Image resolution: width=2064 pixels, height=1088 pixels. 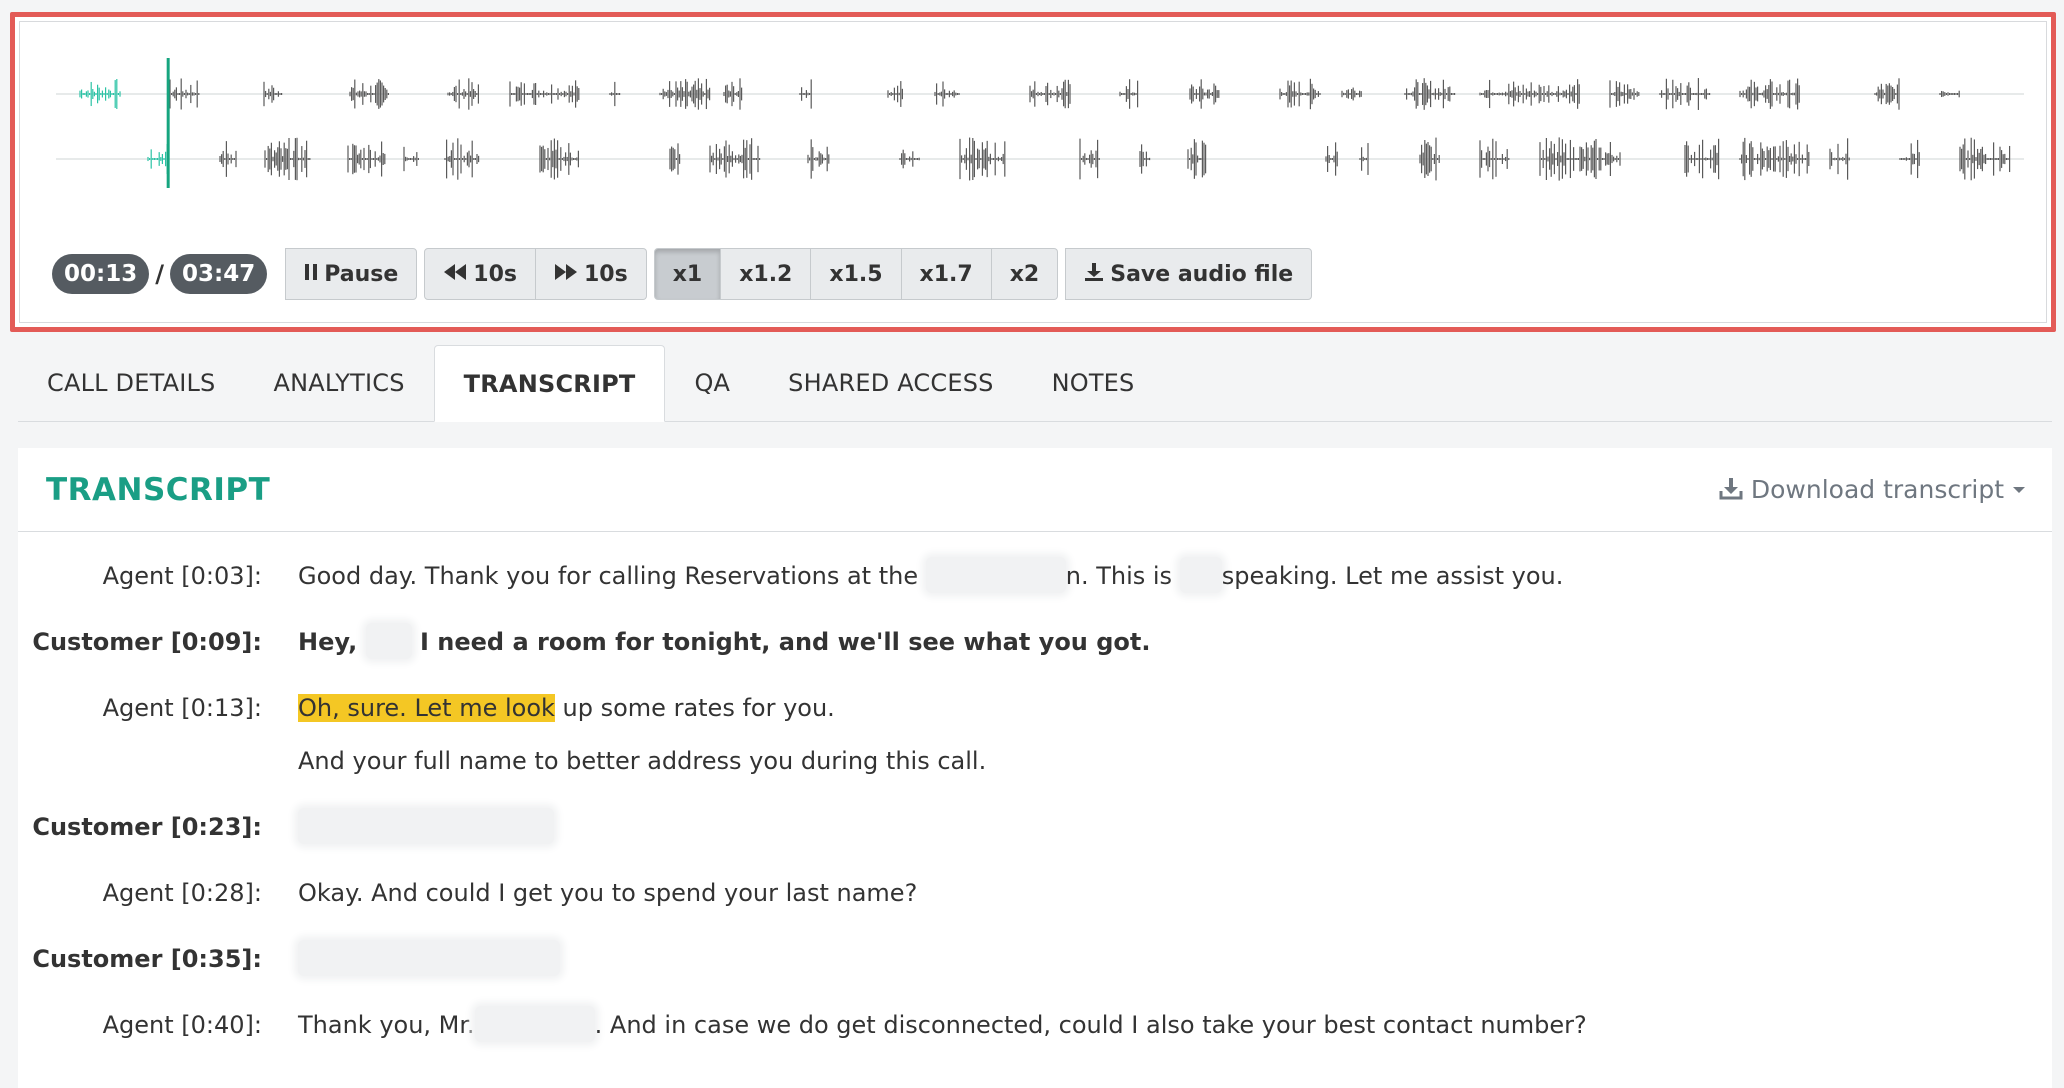 What do you see at coordinates (2019, 490) in the screenshot?
I see `caret-down-icon` at bounding box center [2019, 490].